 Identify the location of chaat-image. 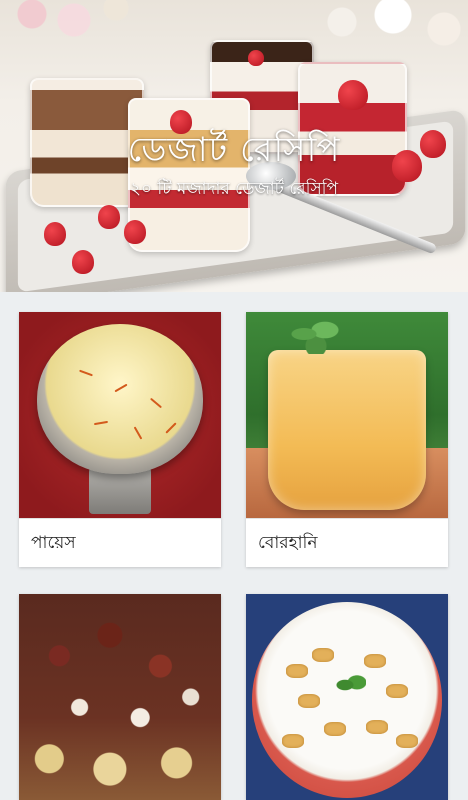
(120, 697).